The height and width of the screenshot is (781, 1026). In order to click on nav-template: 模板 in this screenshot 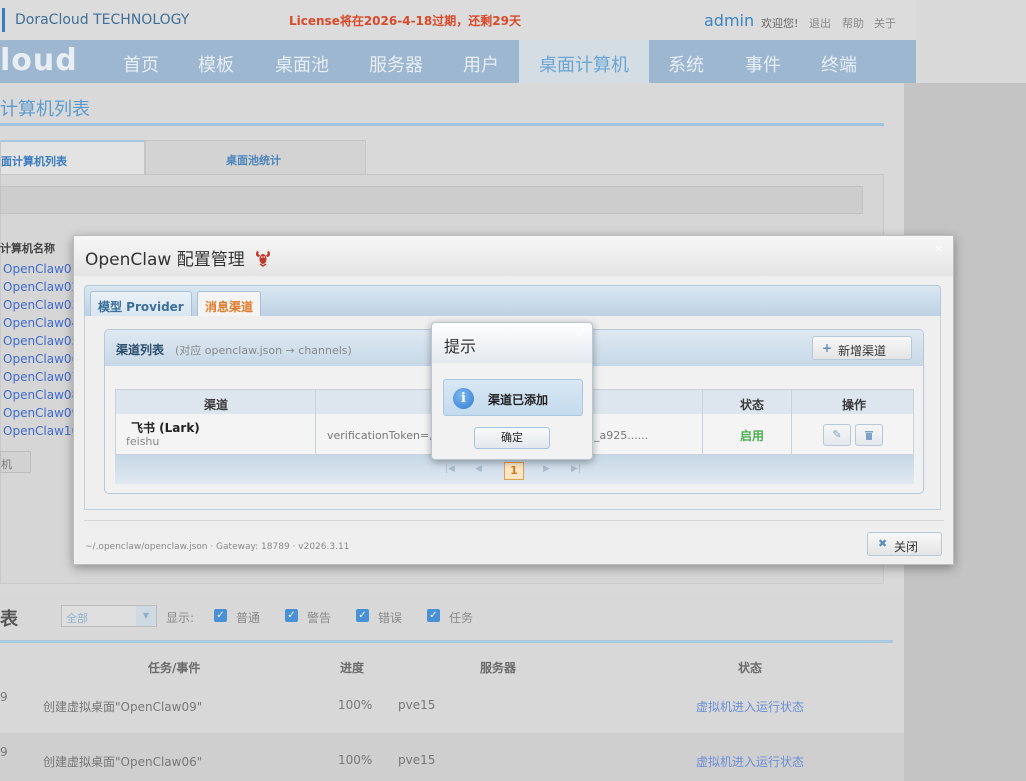, I will do `click(216, 64)`.